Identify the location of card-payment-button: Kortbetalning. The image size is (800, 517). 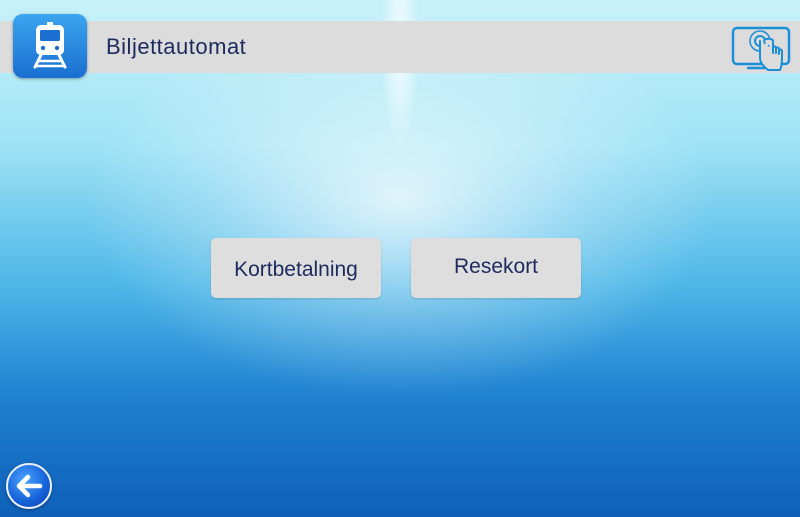
(296, 268).